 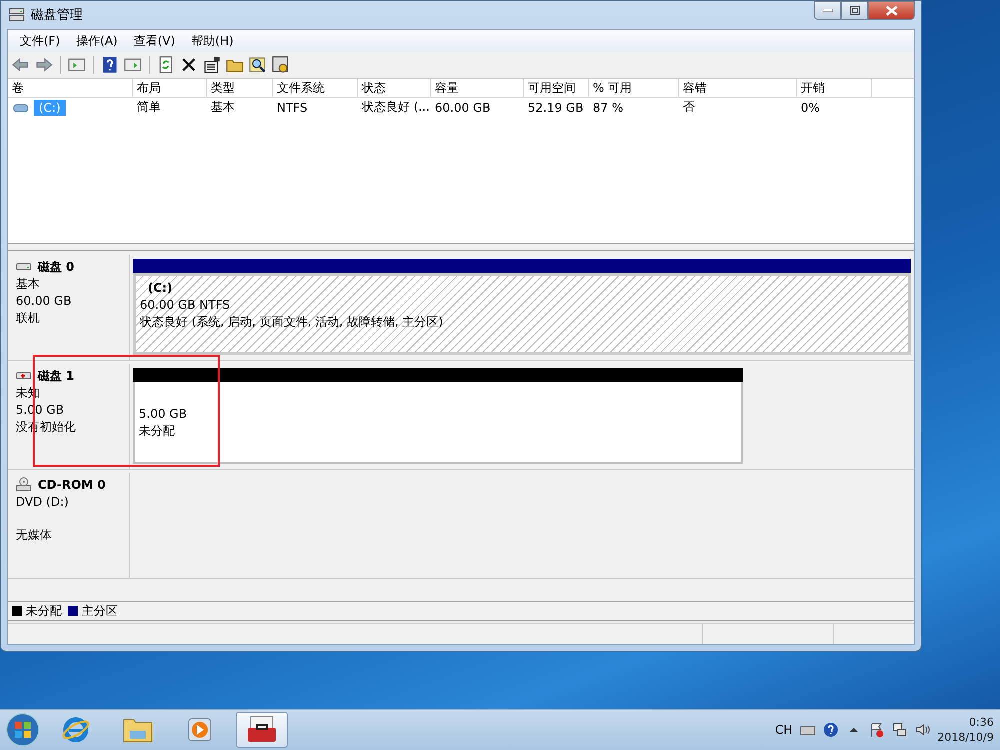 I want to click on forward-icon, so click(x=44, y=65).